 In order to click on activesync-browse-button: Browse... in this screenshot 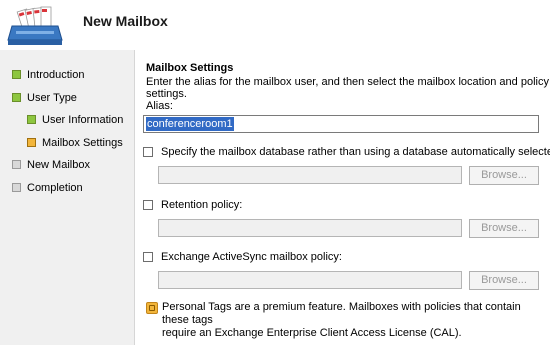, I will do `click(504, 280)`.